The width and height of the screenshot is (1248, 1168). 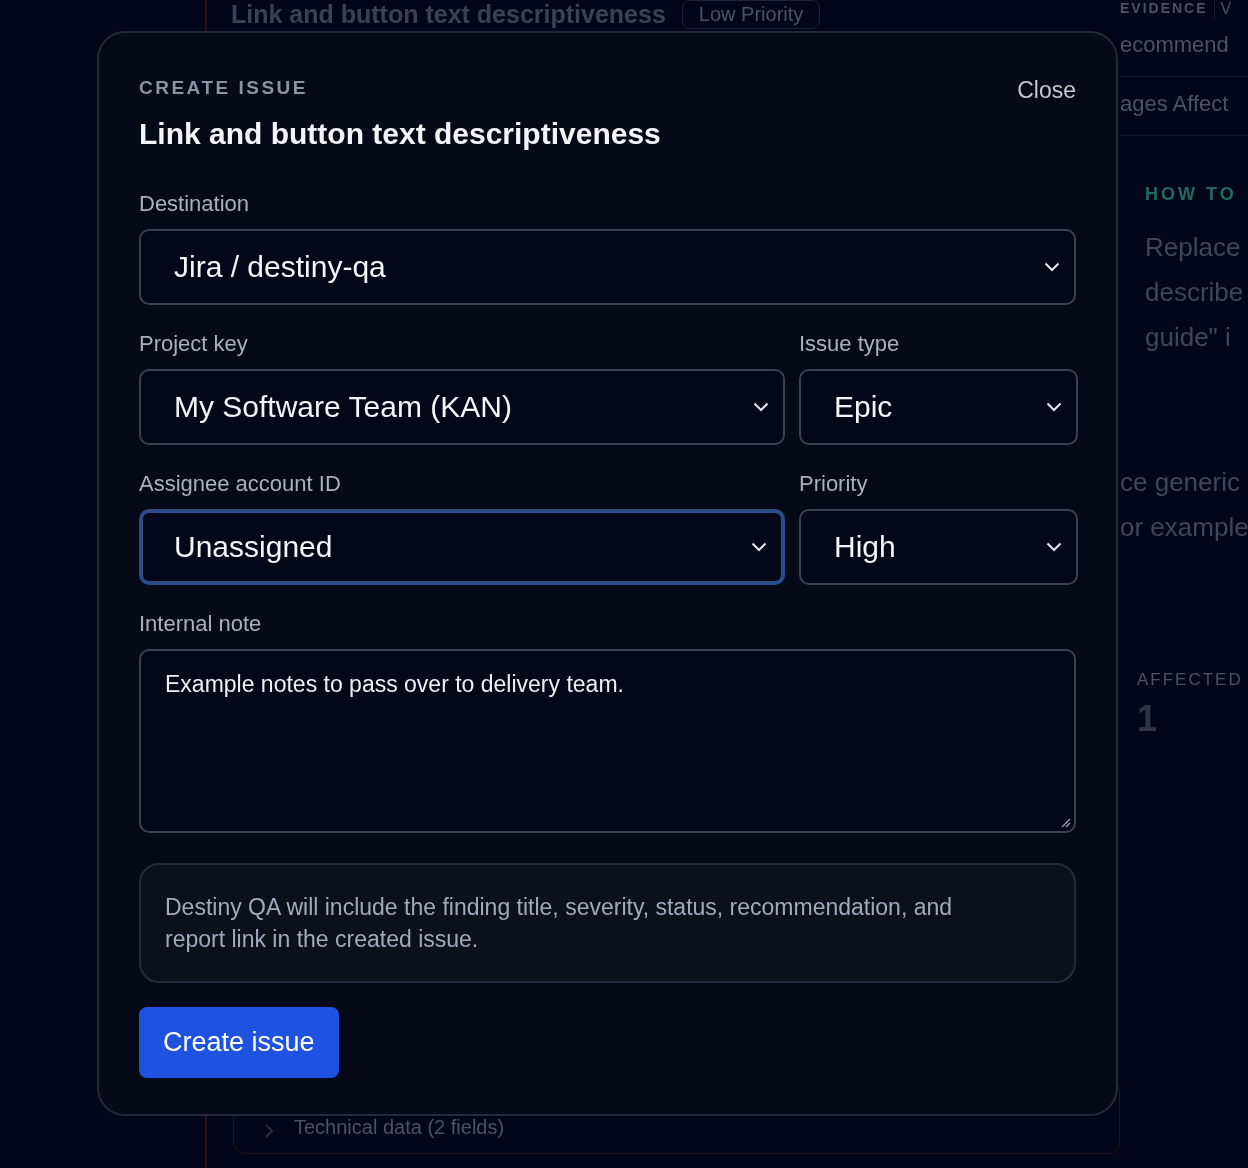 I want to click on close-button: Close, so click(x=1046, y=90).